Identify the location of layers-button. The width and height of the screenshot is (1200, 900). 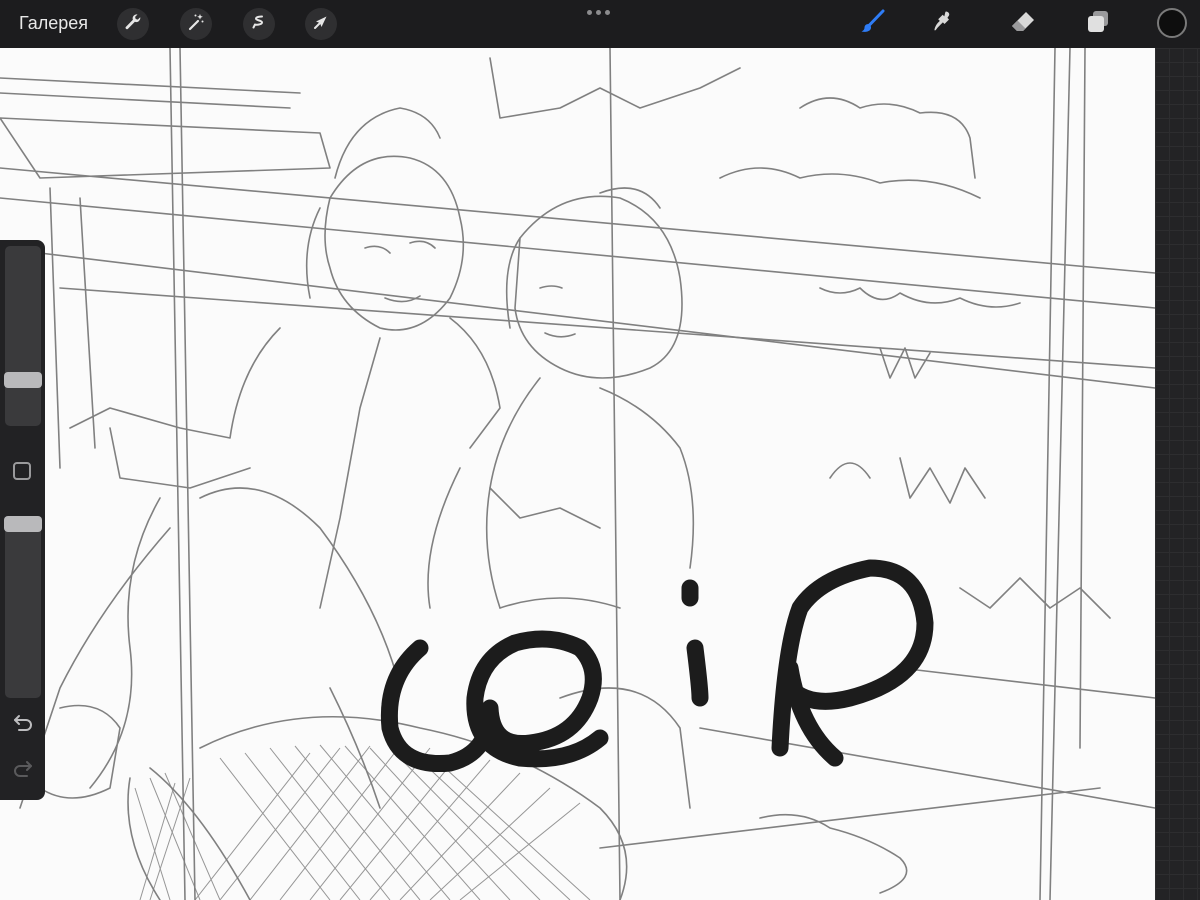
(1098, 24).